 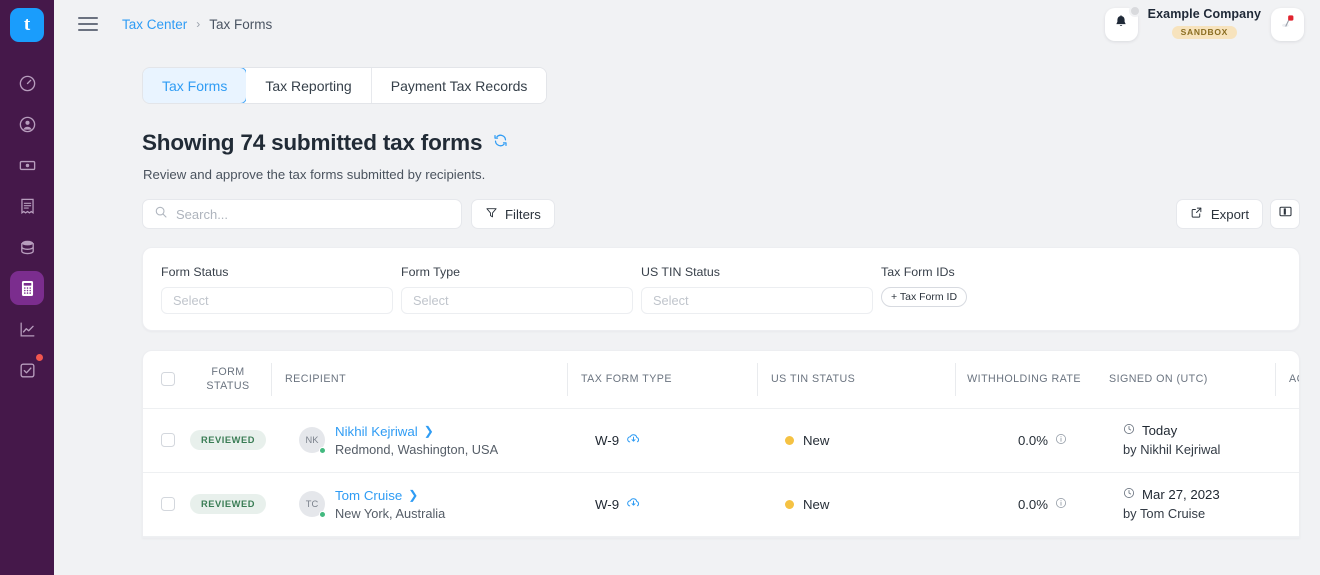 I want to click on filters-label: Filters, so click(x=523, y=214).